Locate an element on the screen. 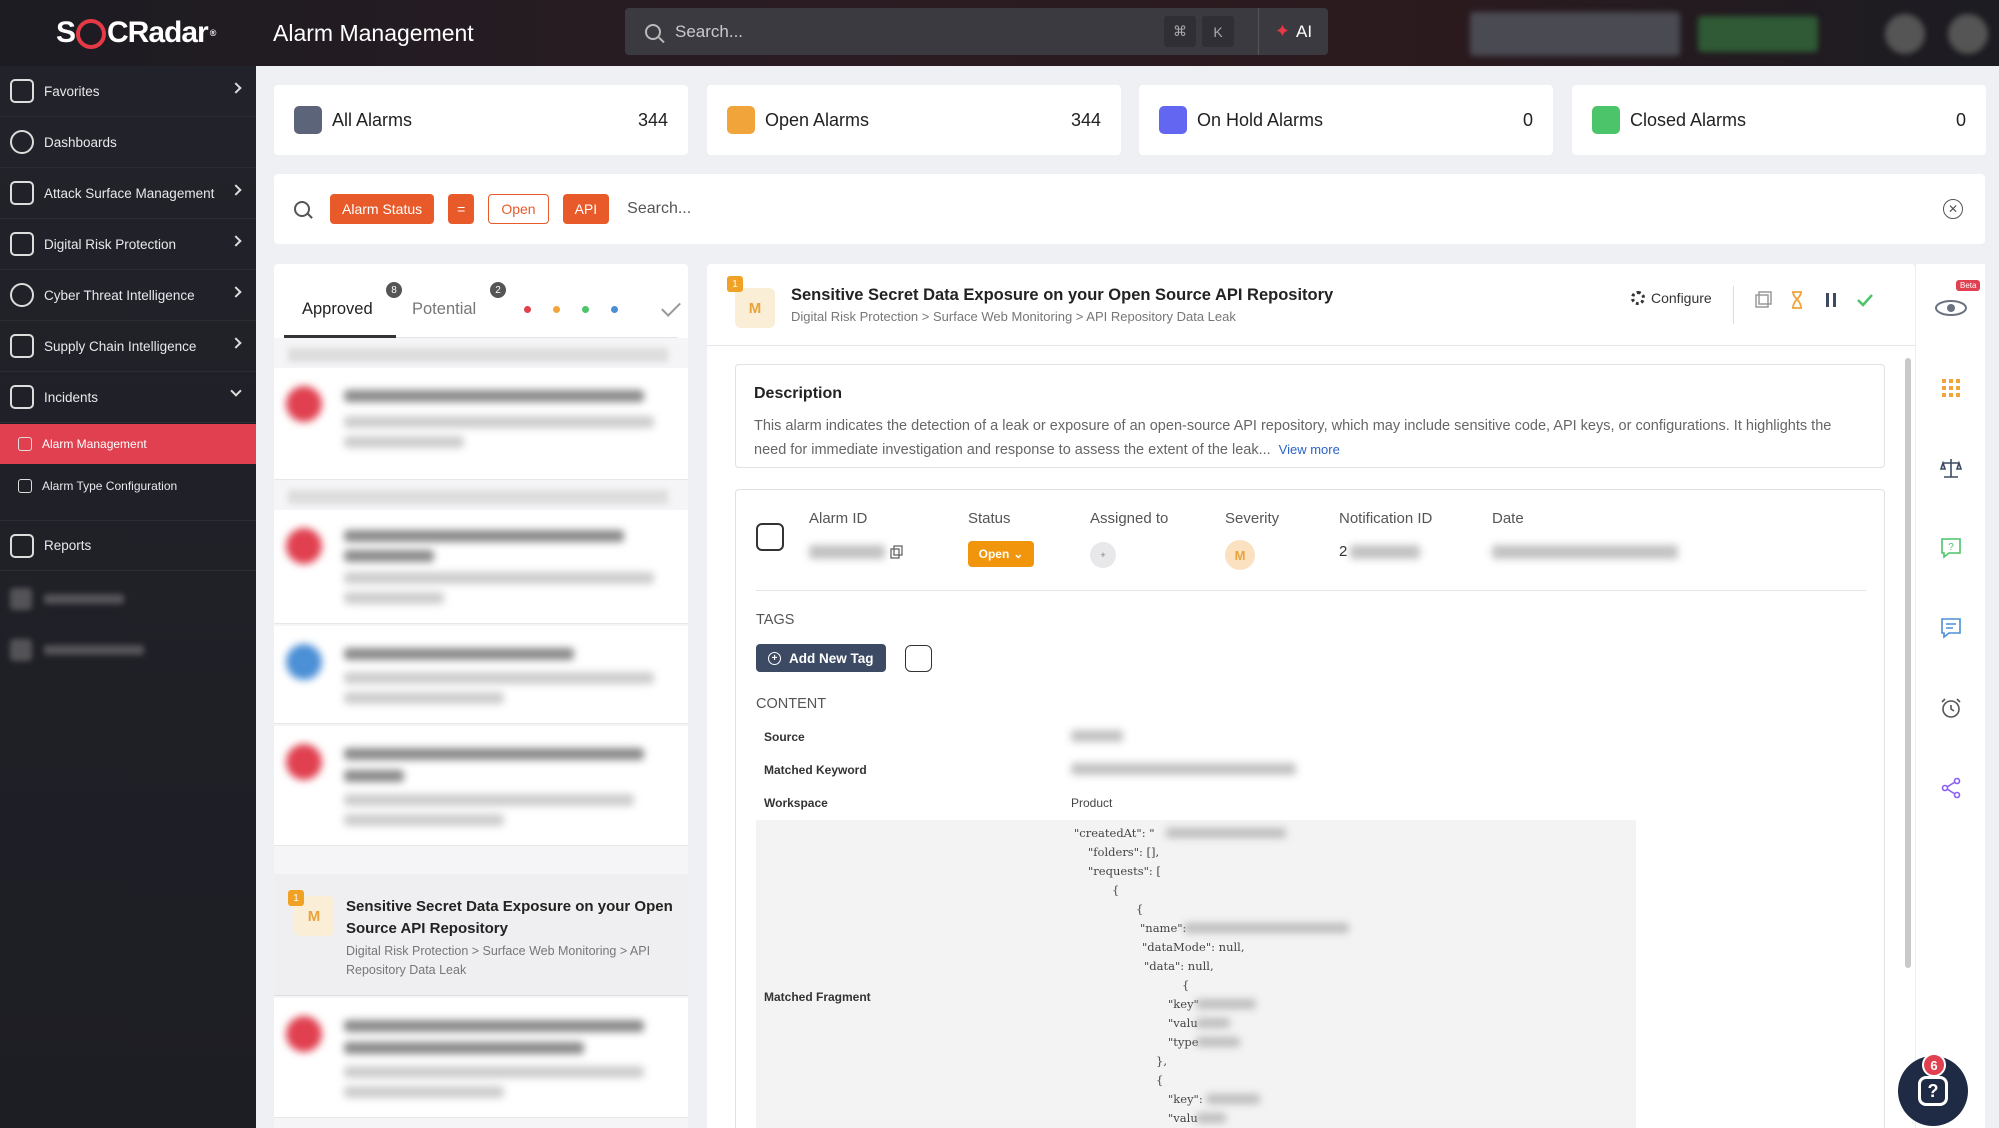 This screenshot has height=1128, width=1999. sidebar-item-attack-surface: Attack Surface Management is located at coordinates (128, 193).